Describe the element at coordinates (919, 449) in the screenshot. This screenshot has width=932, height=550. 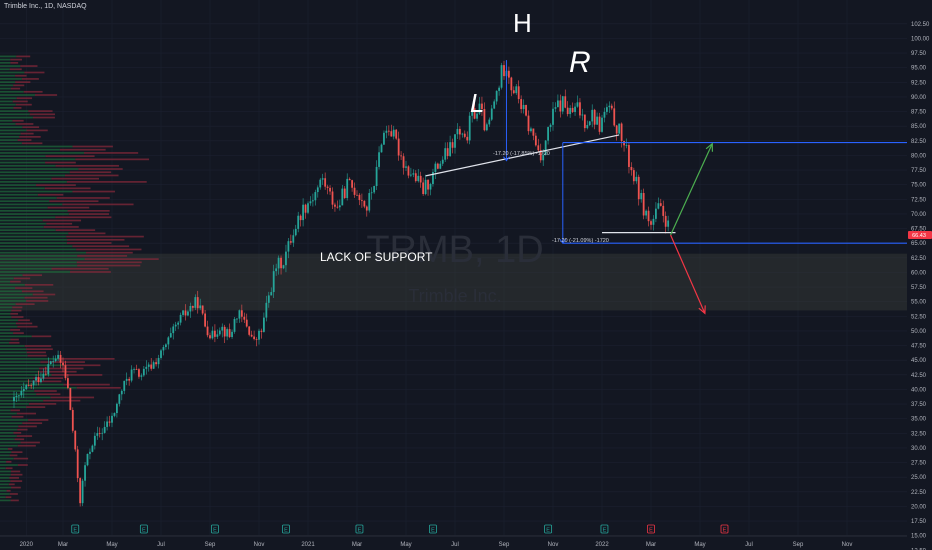
I see `price-tick-label: 30.00` at that location.